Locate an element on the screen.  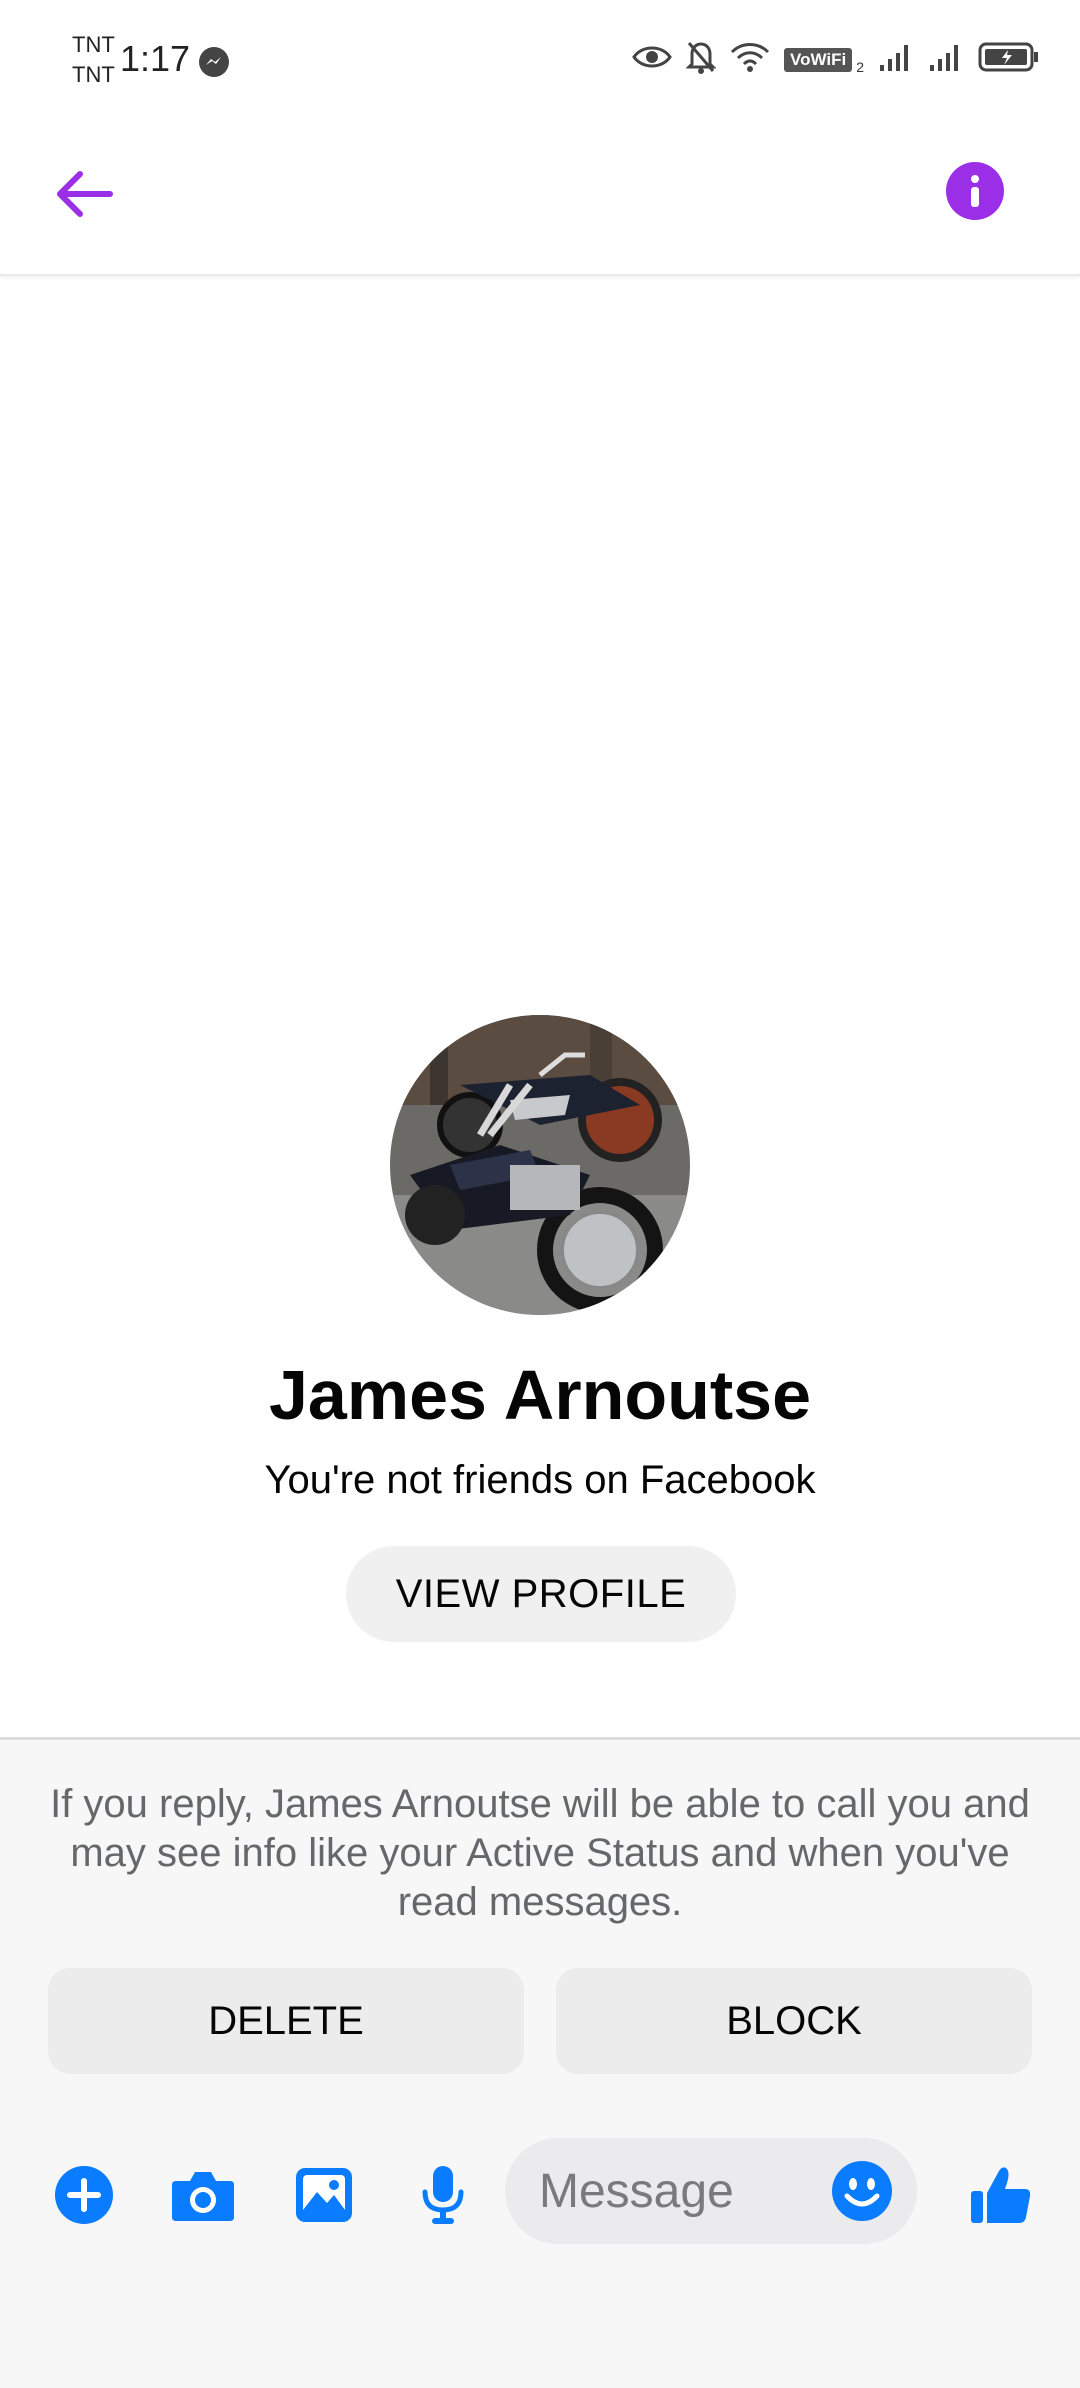
carrier-2: TNT is located at coordinates (93, 74).